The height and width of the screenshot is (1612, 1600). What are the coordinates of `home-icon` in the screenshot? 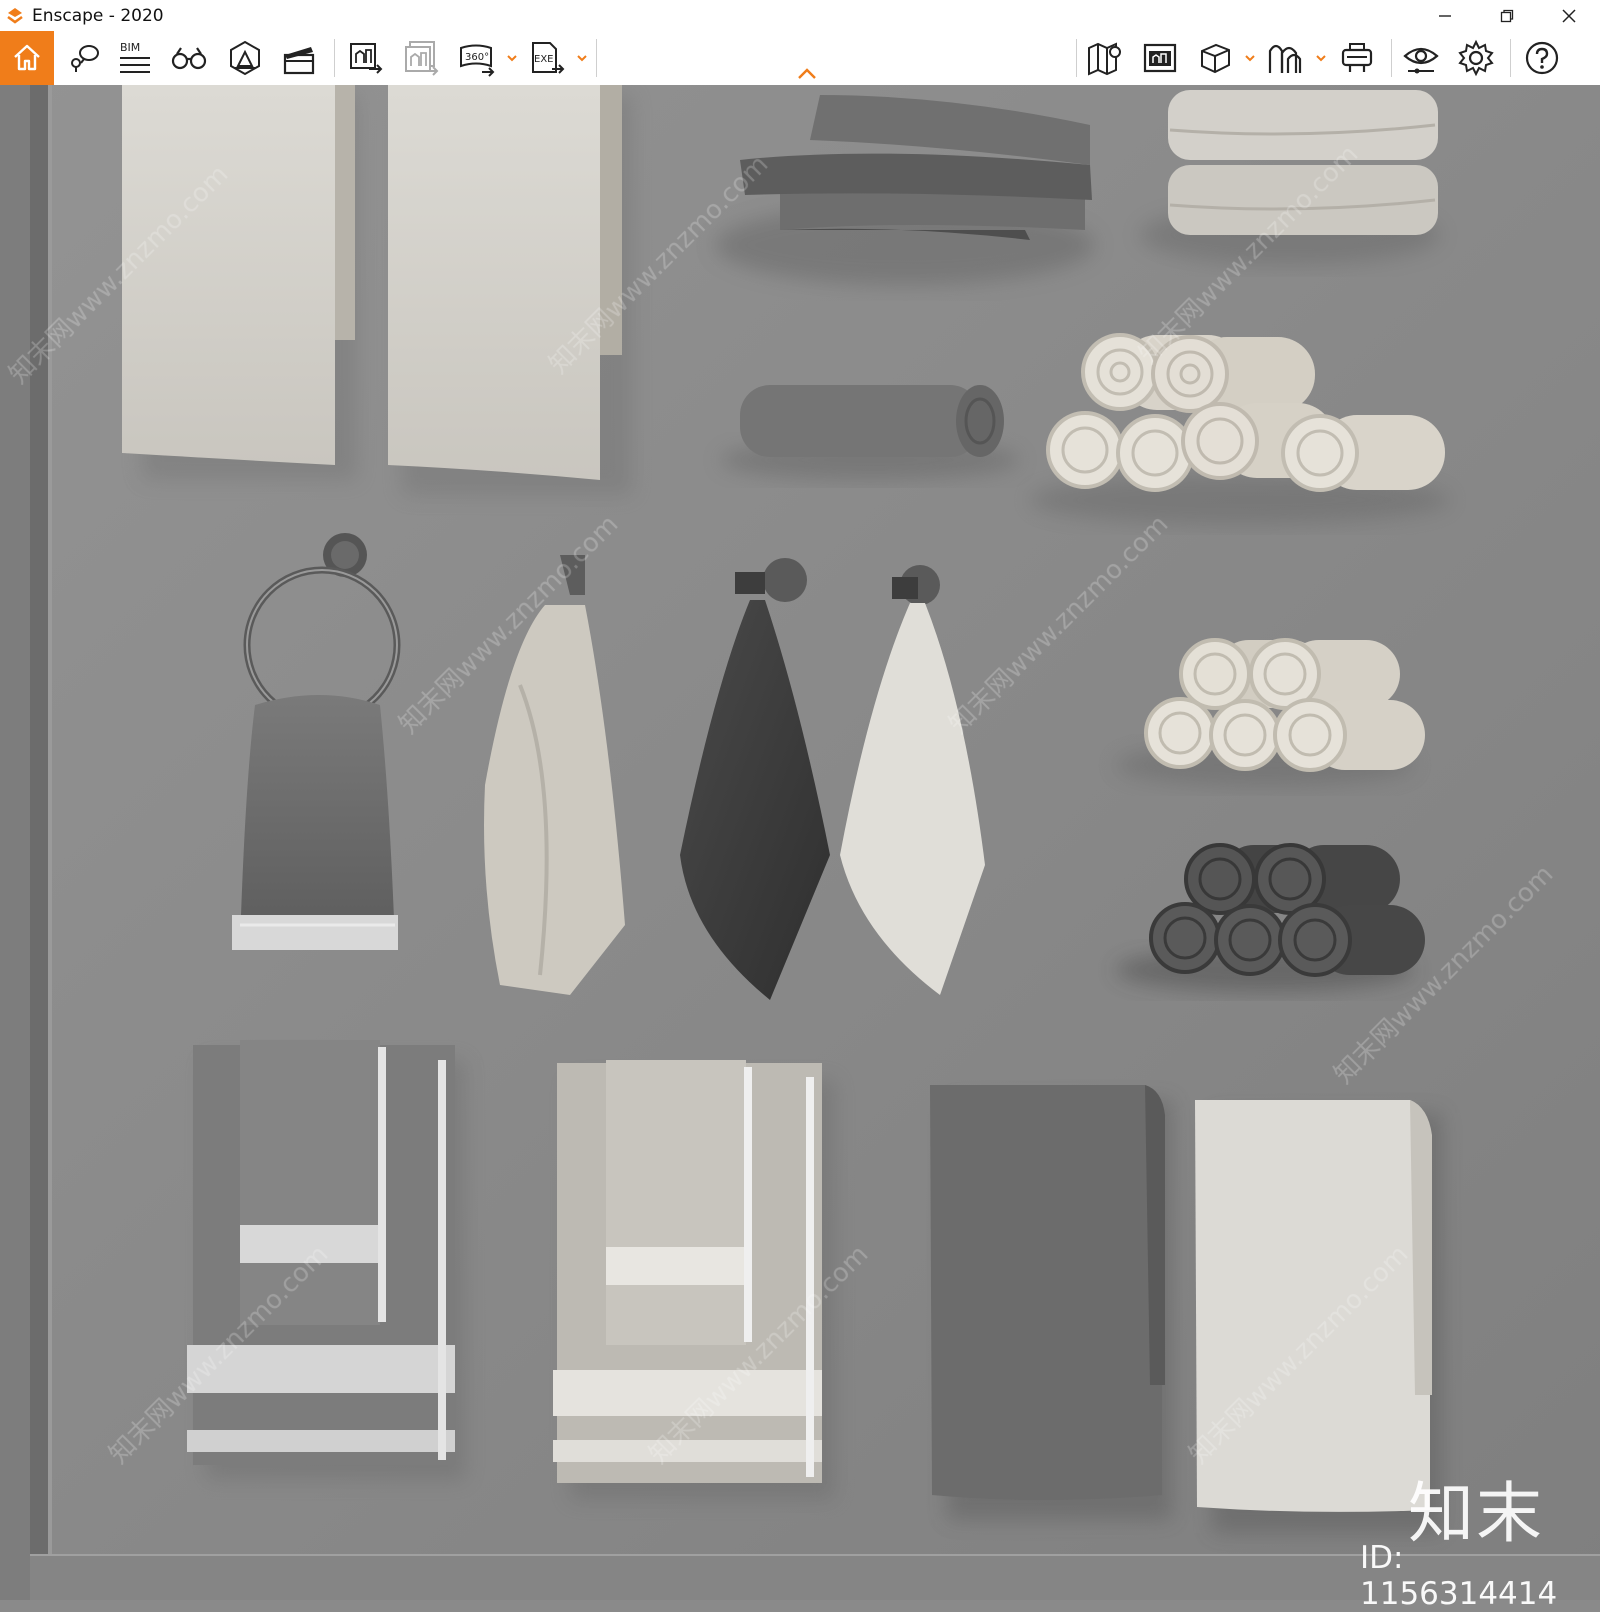 It's located at (27, 57).